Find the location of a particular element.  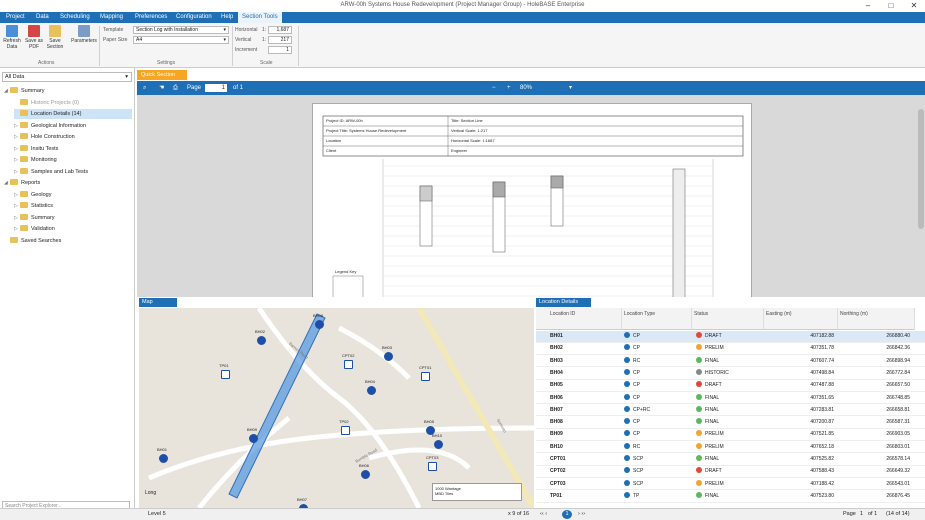

zoom-level: 80% is located at coordinates (526, 88).